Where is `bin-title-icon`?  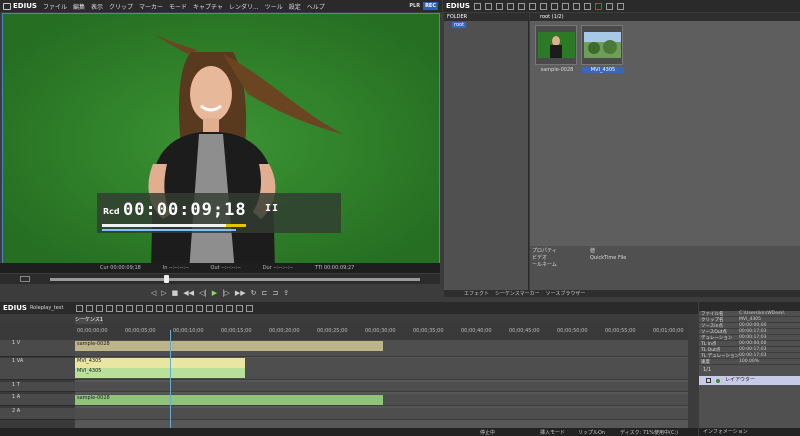 bin-title-icon is located at coordinates (532, 6).